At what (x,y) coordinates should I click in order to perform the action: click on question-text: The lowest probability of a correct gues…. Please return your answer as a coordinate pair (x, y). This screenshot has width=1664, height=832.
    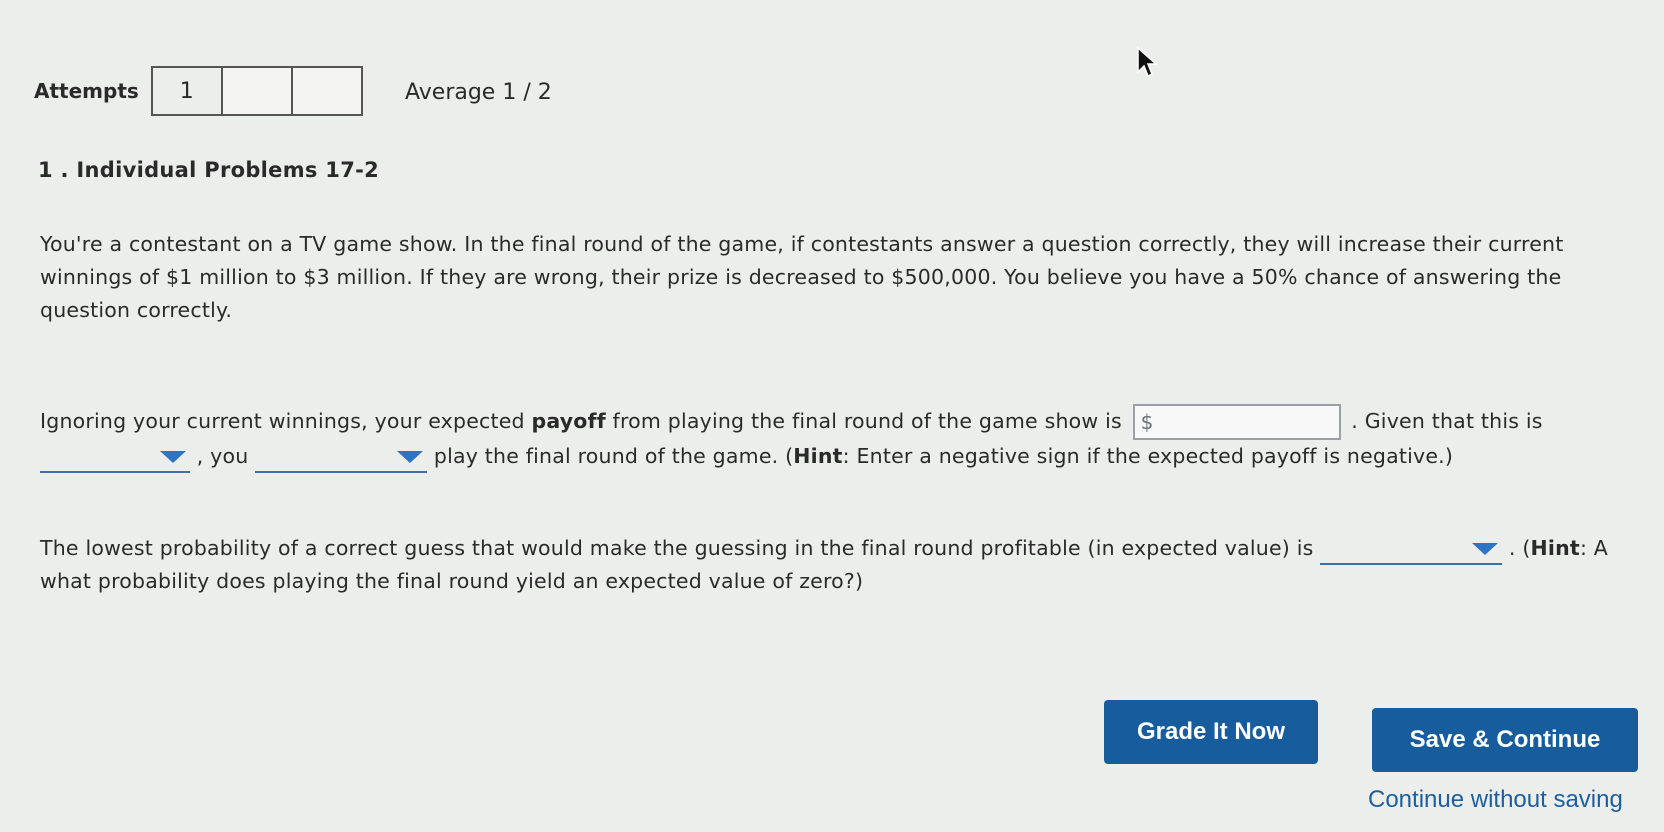
    Looking at the image, I should click on (677, 548).